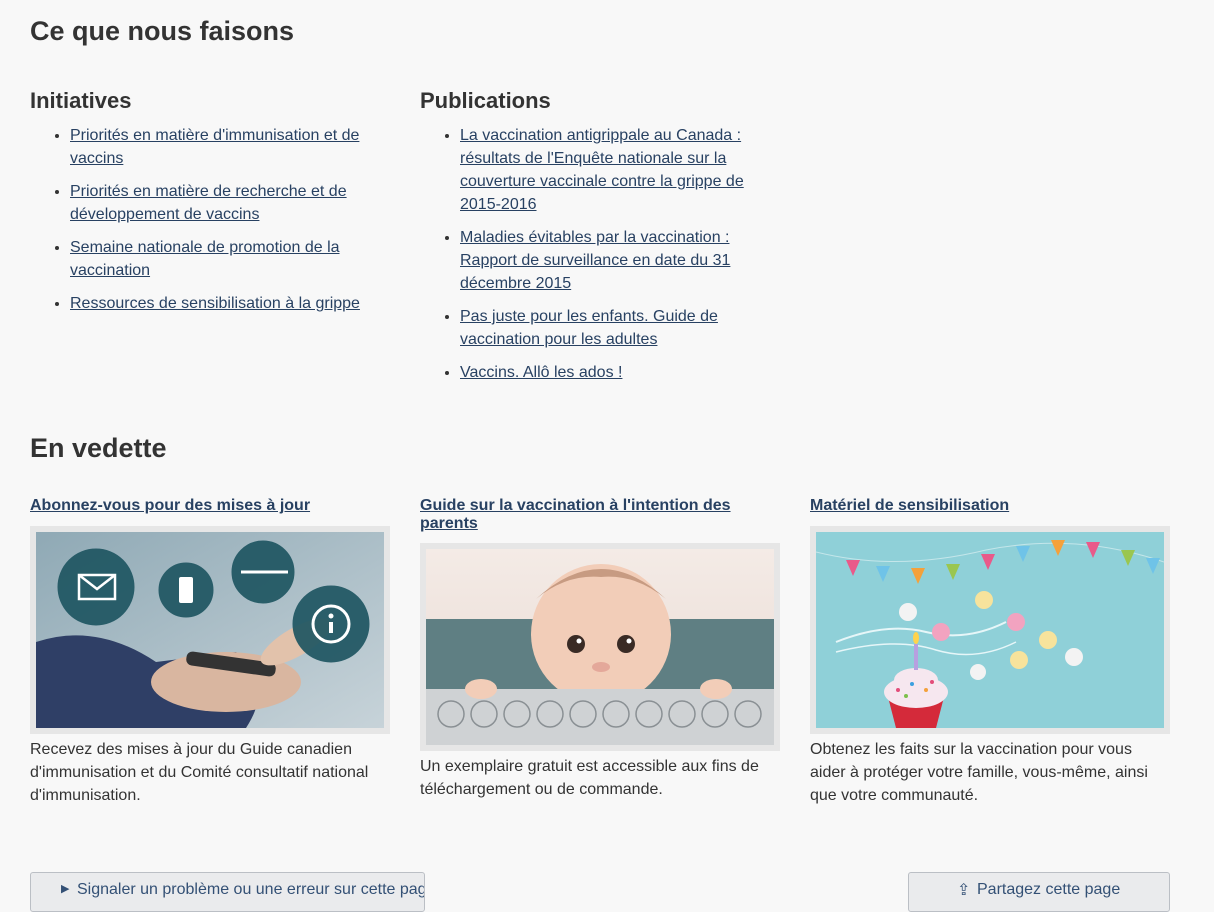 This screenshot has height=912, width=1214. I want to click on section-title-featured: En vedette, so click(98, 448).